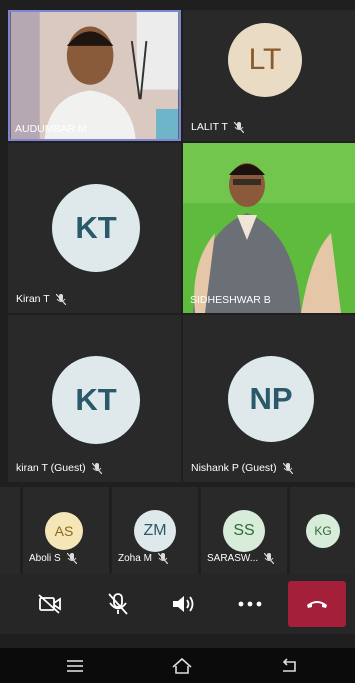  I want to click on speaker-icon, so click(183, 604).